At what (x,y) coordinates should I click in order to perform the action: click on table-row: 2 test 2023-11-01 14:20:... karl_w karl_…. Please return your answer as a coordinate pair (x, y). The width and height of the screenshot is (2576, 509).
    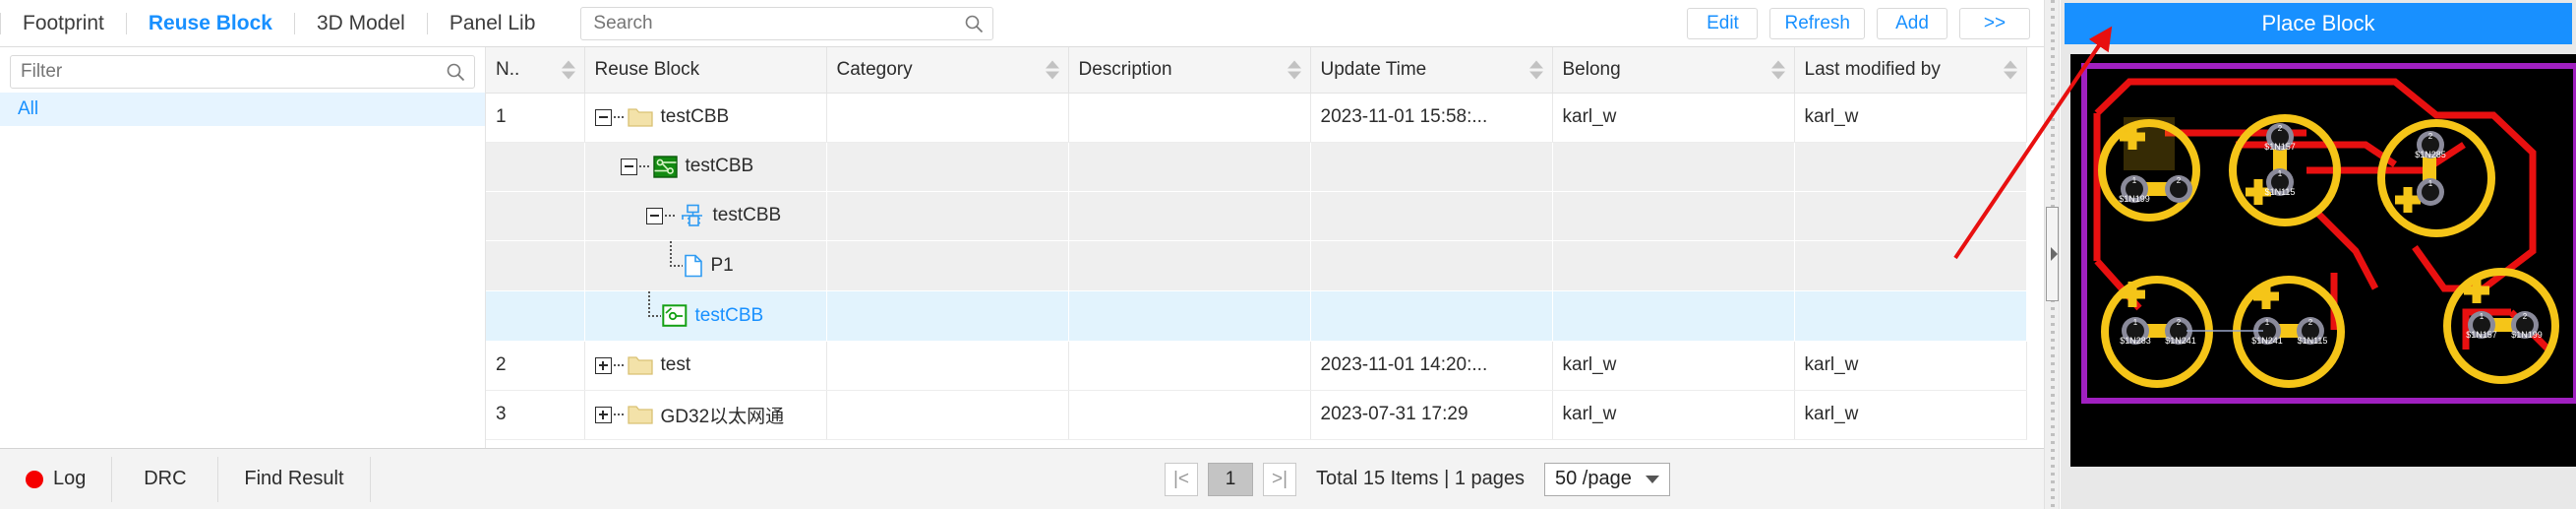
    Looking at the image, I should click on (1256, 366).